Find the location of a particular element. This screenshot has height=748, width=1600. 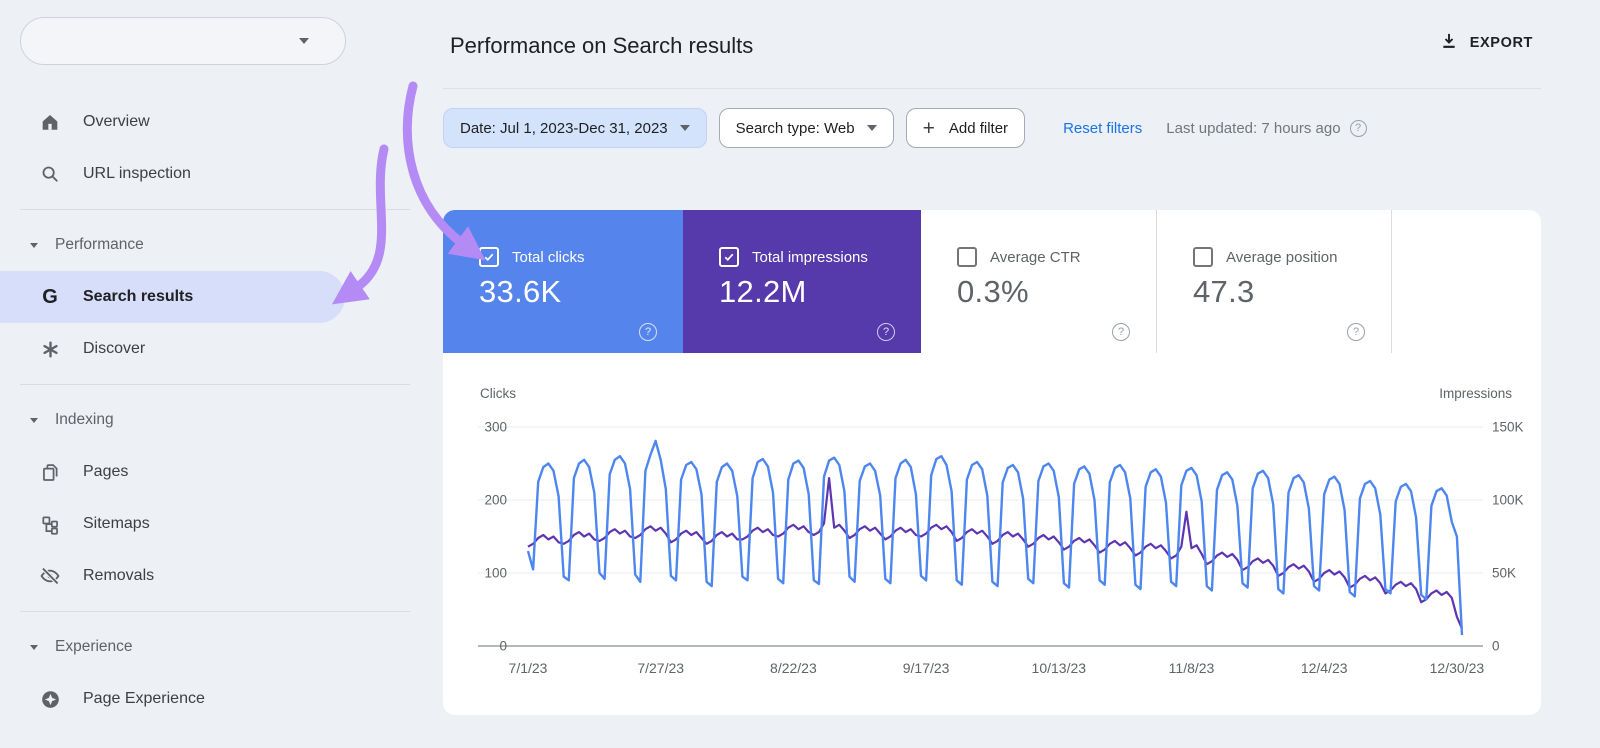

svg-text: 10/13/23 is located at coordinates (1059, 668).